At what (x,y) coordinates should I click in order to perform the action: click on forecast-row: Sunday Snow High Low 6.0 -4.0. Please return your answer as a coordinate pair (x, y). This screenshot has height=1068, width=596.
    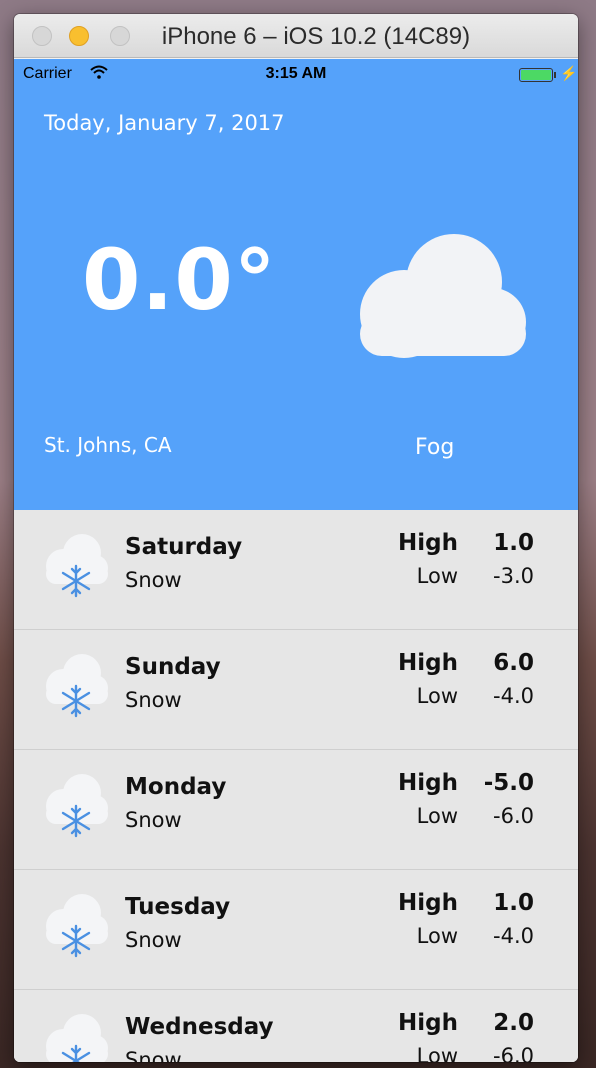
    Looking at the image, I should click on (296, 690).